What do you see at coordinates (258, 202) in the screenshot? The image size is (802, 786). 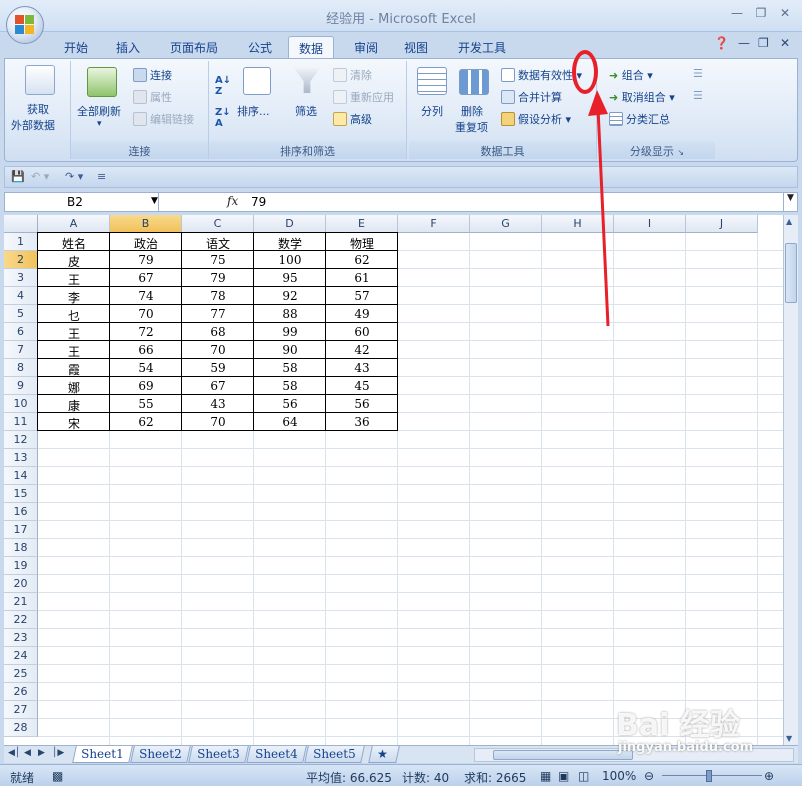 I see `formula-input: 79` at bounding box center [258, 202].